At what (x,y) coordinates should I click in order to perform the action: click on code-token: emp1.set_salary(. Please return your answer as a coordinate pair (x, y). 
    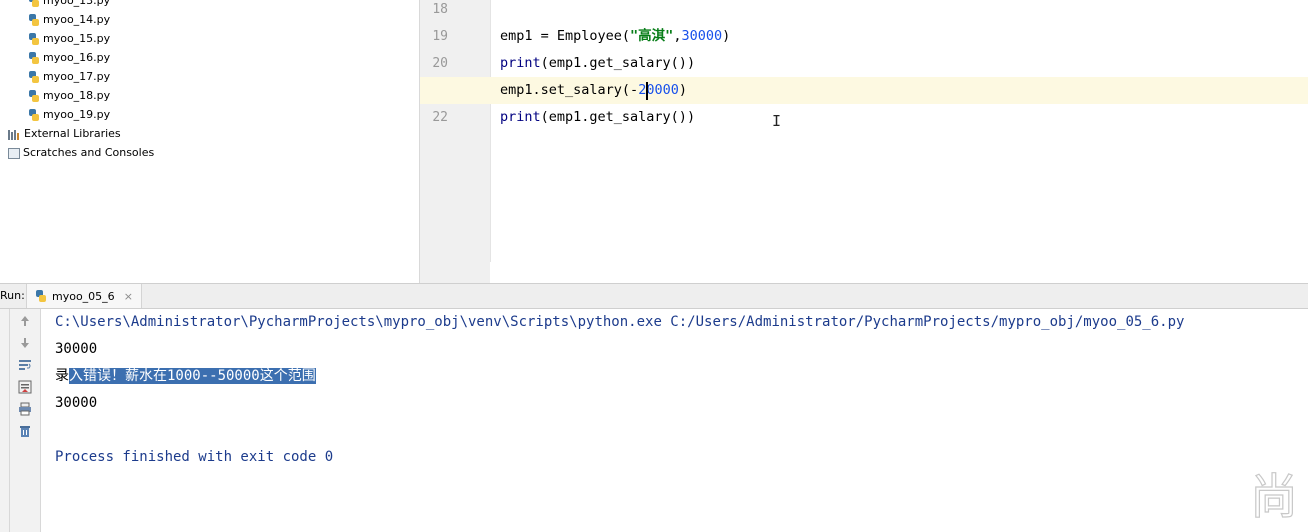
    Looking at the image, I should click on (565, 90).